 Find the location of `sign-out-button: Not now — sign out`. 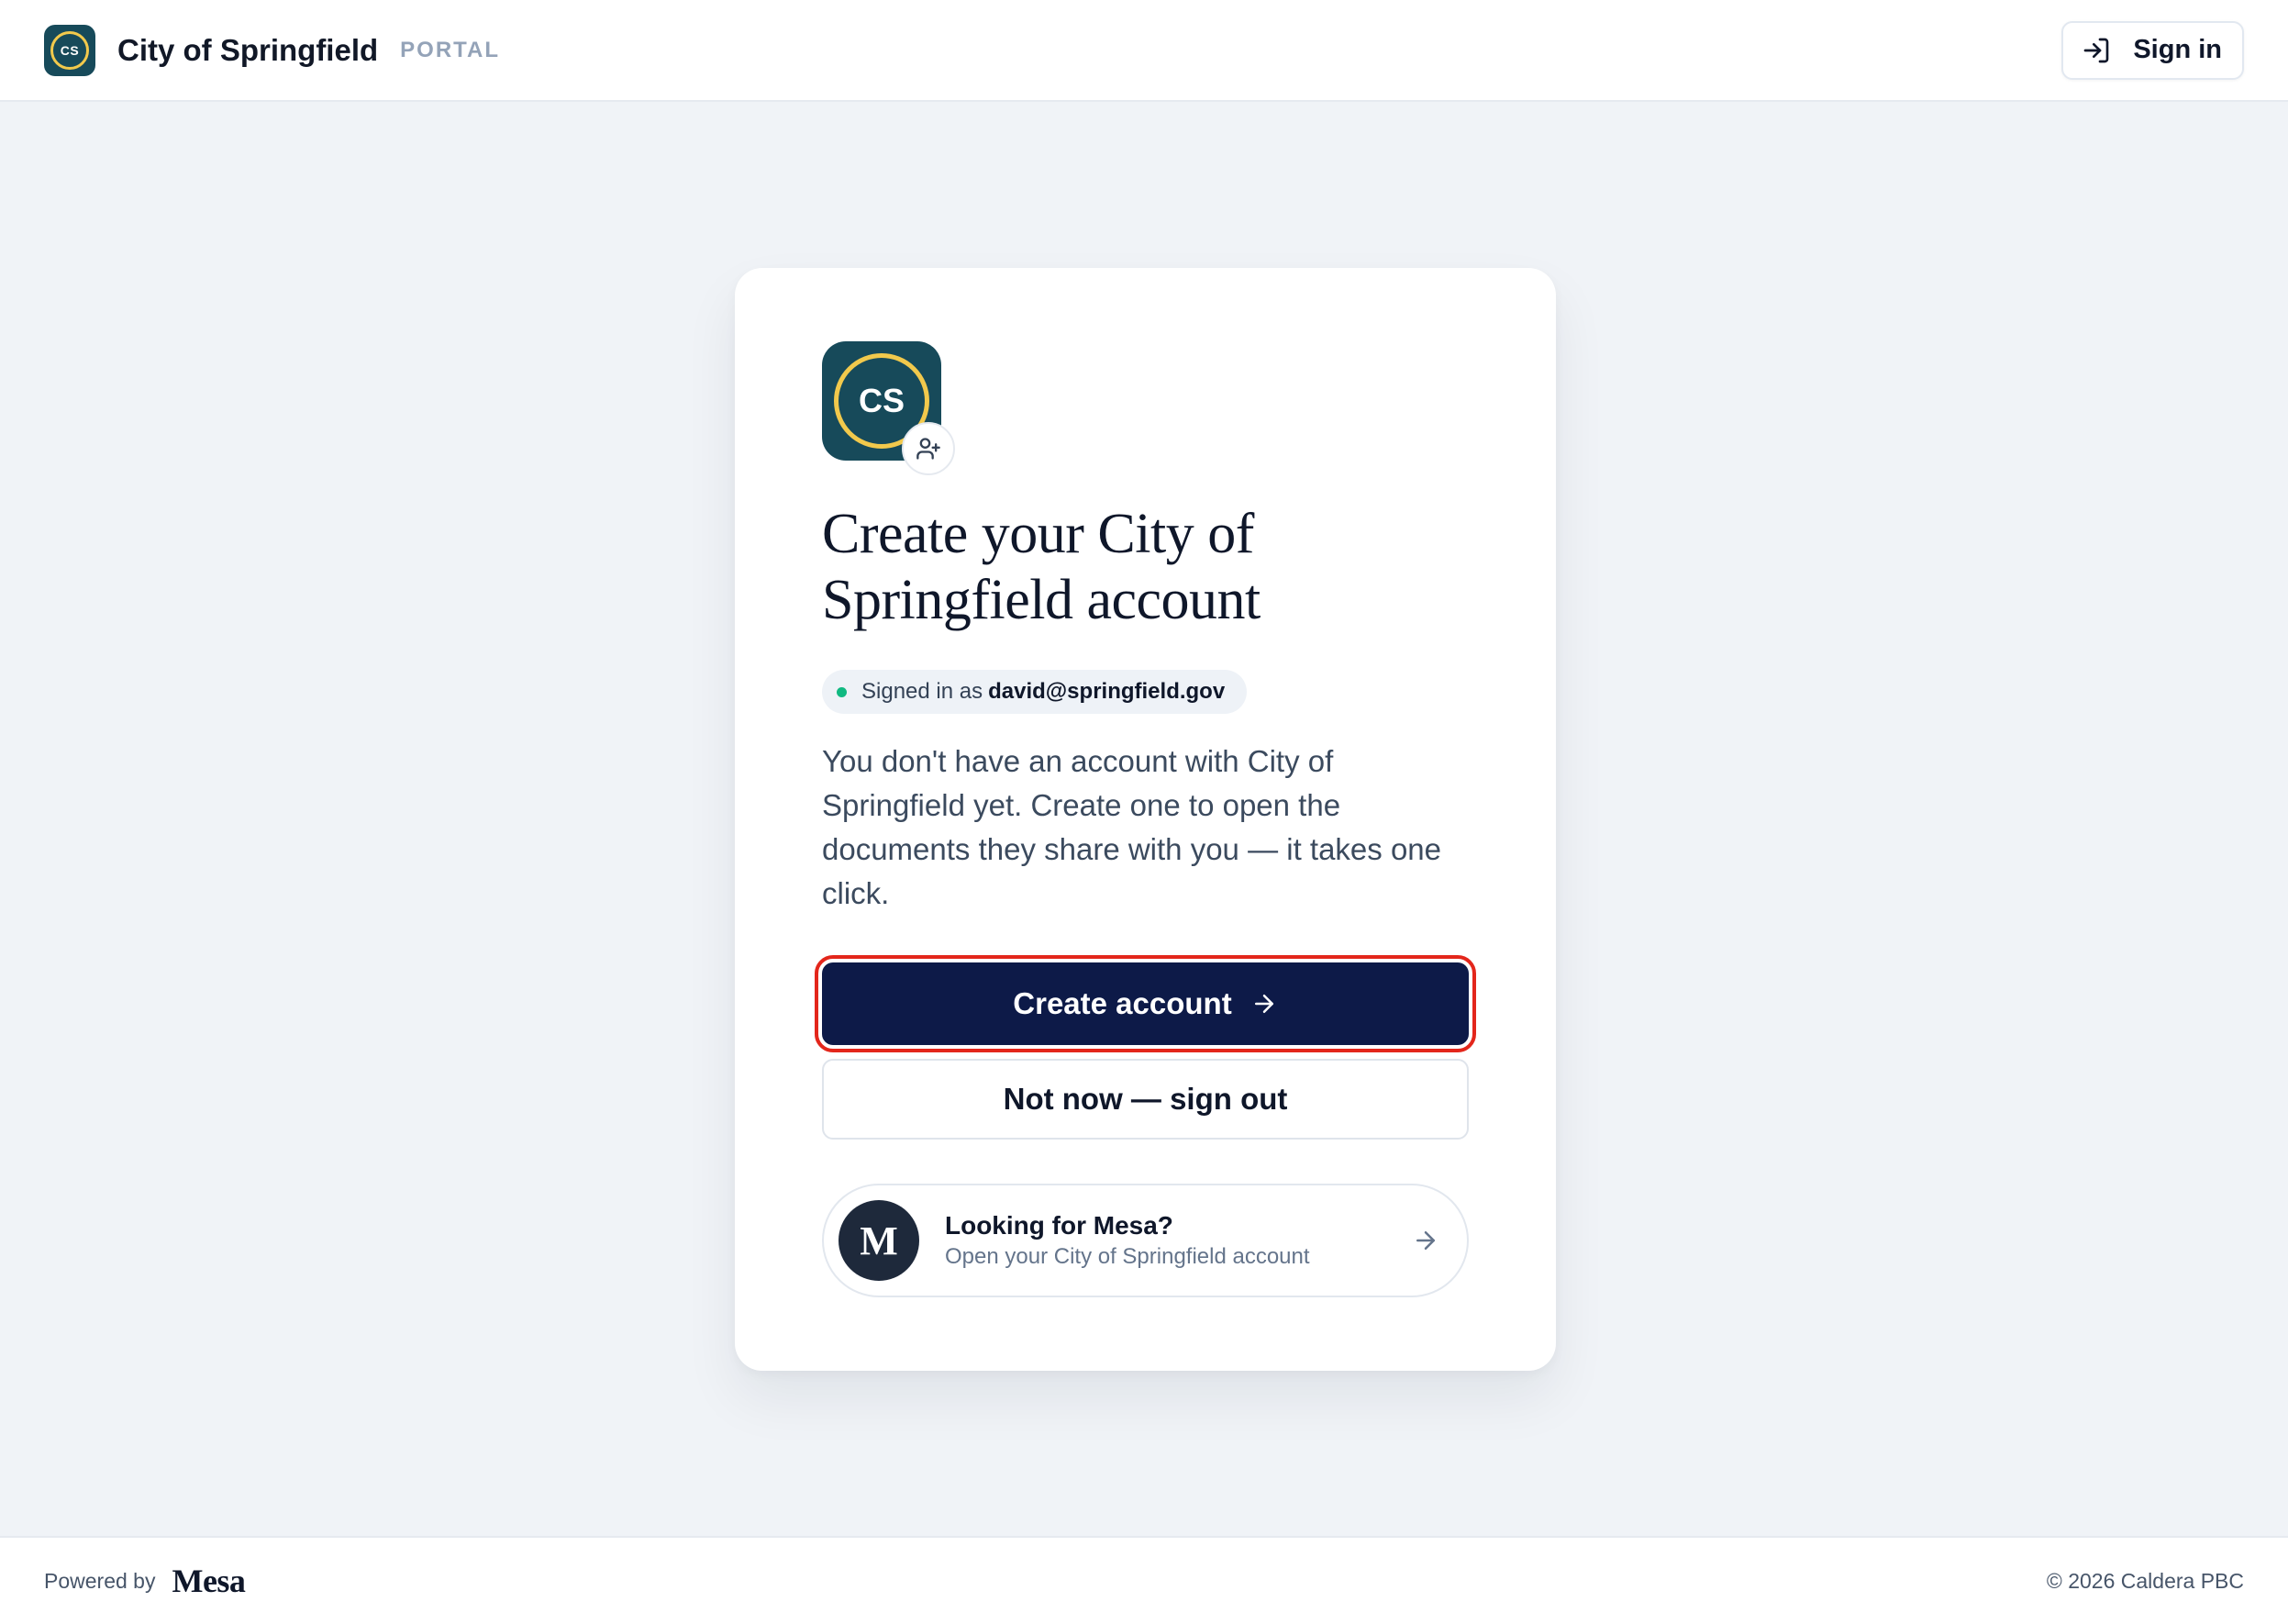

sign-out-button: Not now — sign out is located at coordinates (1145, 1099).